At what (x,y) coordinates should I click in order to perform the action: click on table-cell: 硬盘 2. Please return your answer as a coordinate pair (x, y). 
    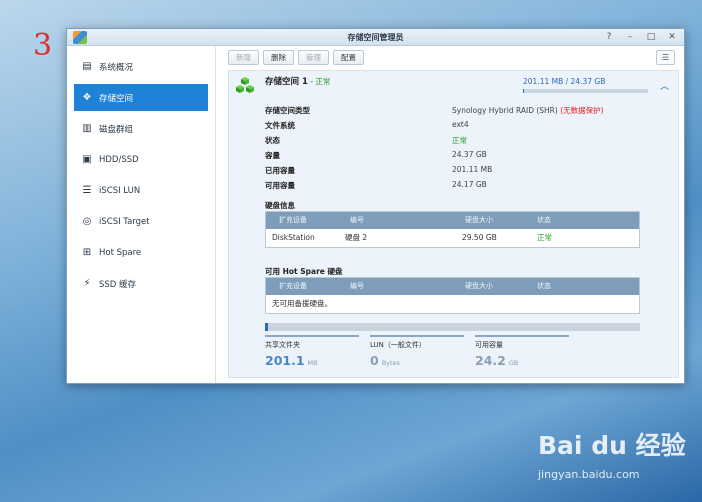
    Looking at the image, I should click on (356, 237).